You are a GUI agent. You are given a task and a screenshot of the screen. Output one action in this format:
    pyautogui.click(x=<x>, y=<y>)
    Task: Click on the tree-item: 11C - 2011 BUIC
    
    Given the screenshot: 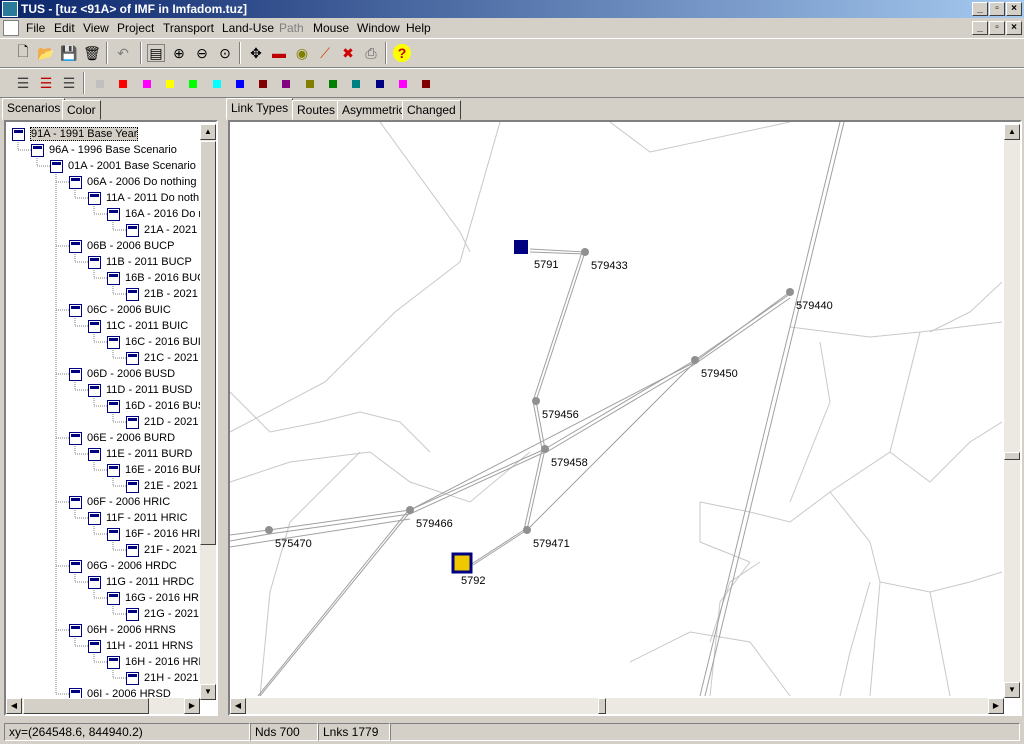 What is the action you would take?
    pyautogui.click(x=138, y=326)
    